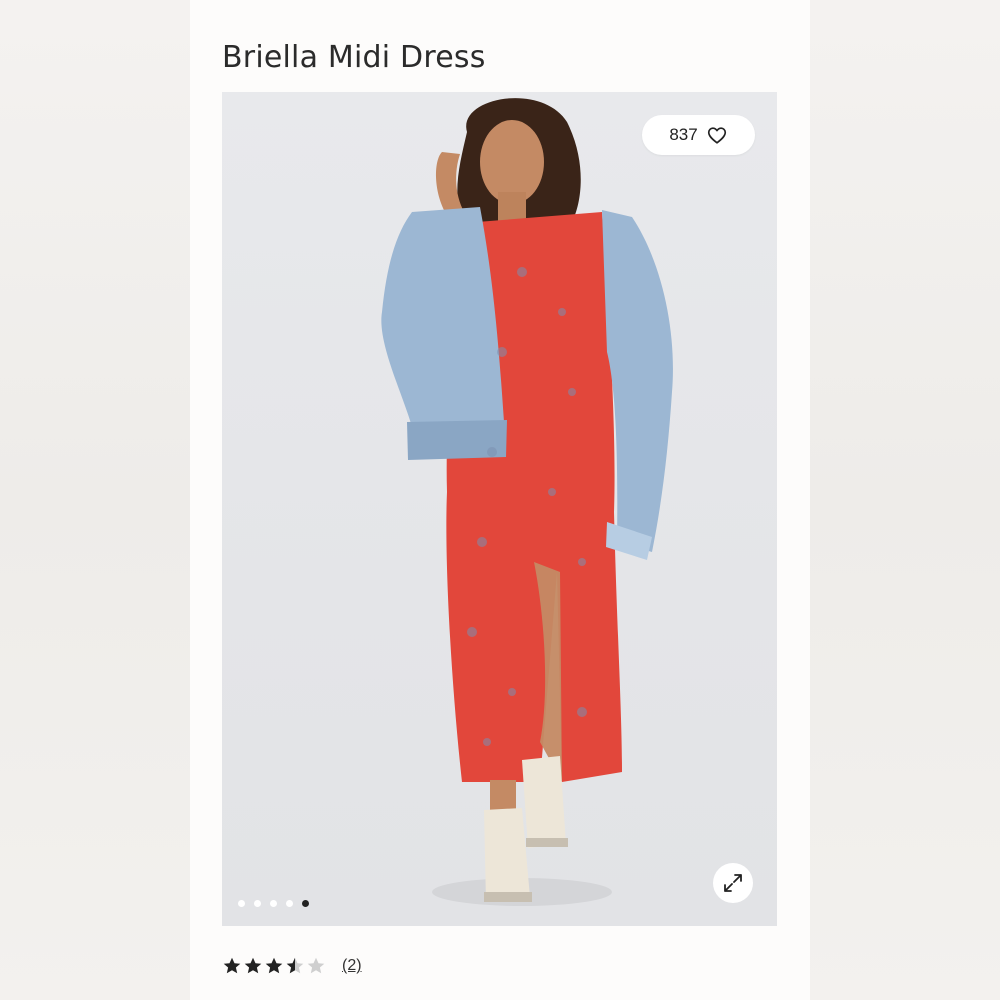 Image resolution: width=1000 pixels, height=1000 pixels. Describe the element at coordinates (316, 965) in the screenshot. I see `star-empty-icon` at that location.